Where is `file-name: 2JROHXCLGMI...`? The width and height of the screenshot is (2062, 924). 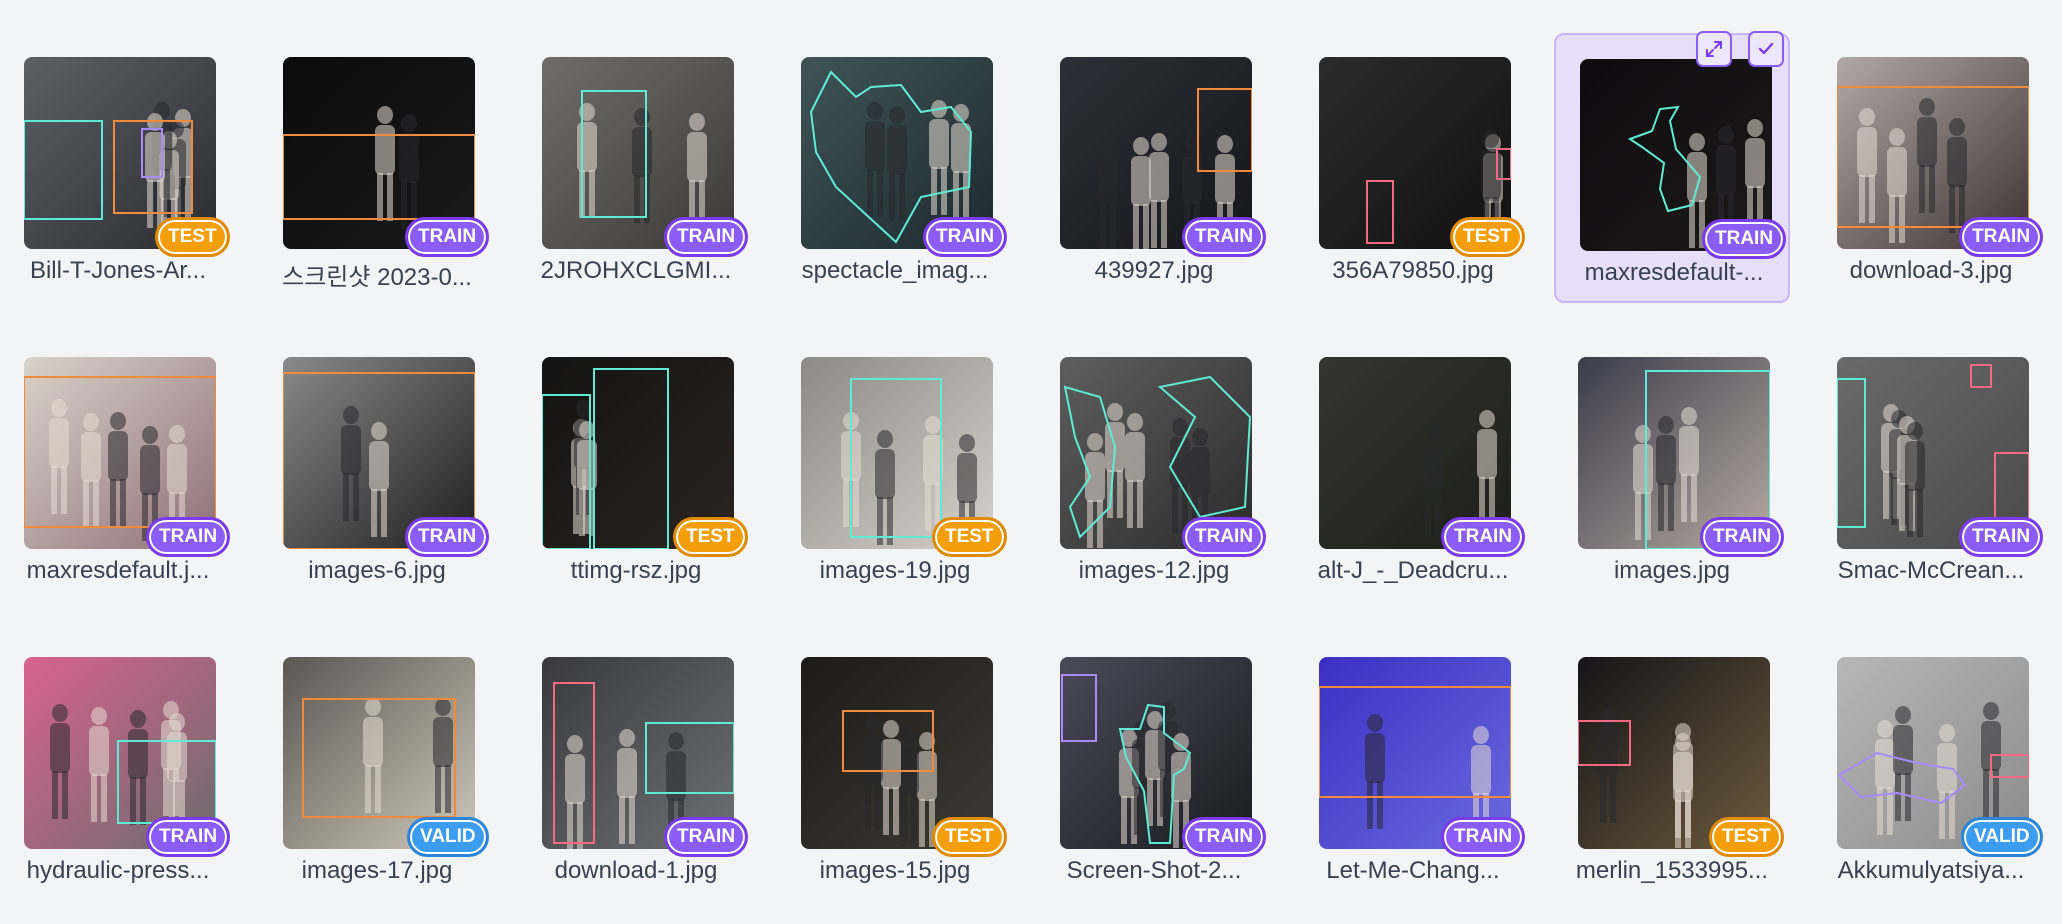
file-name: 2JROHXCLGMI... is located at coordinates (636, 270).